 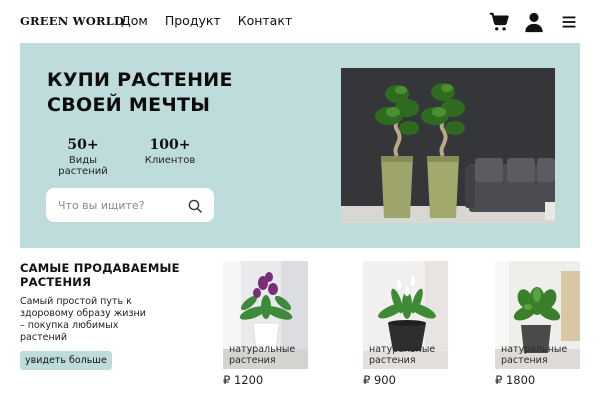 What do you see at coordinates (170, 145) in the screenshot?
I see `stat-number: 100+` at bounding box center [170, 145].